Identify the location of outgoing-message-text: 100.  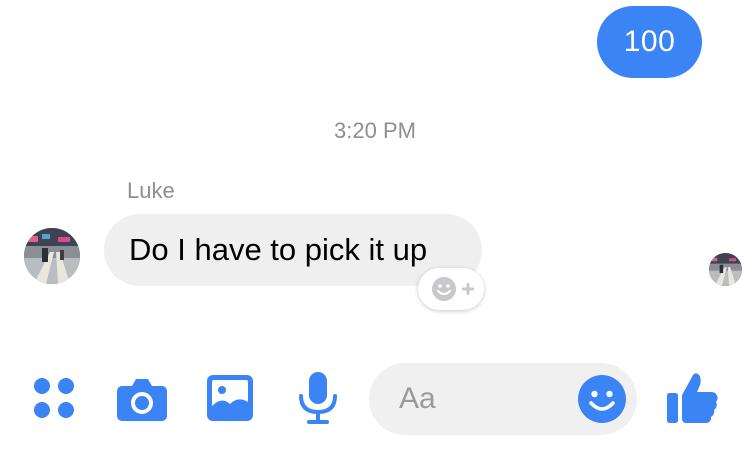
(649, 41).